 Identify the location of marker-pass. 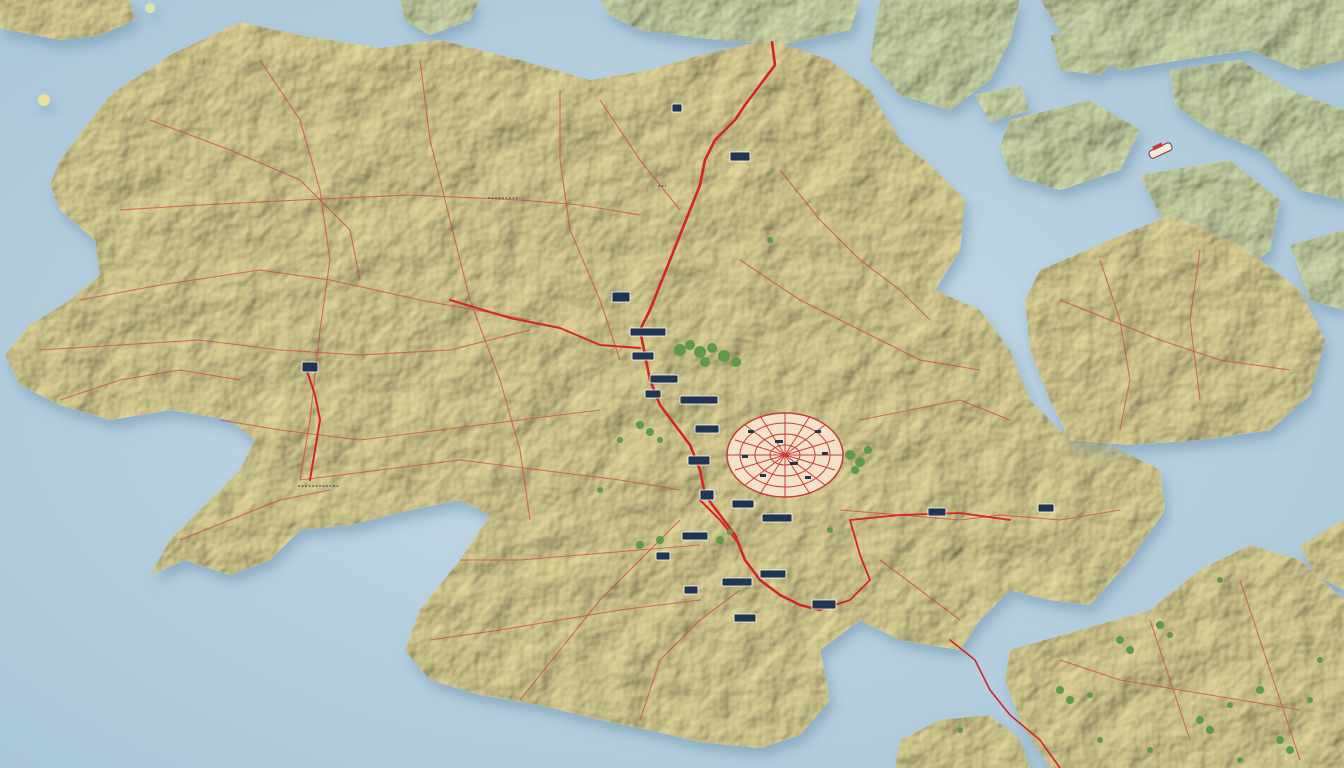
(677, 108).